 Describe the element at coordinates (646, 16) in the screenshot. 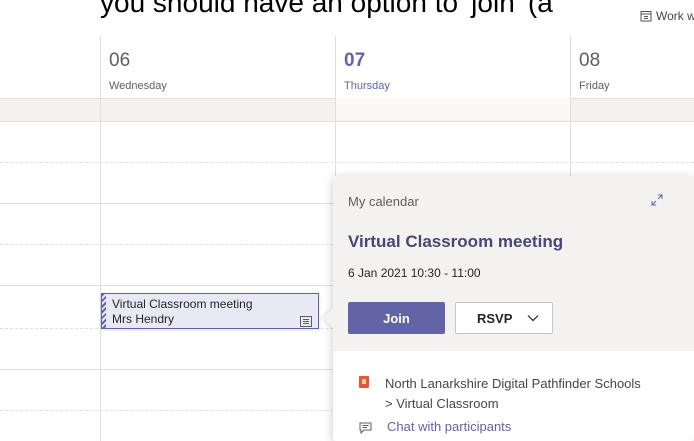

I see `calendar-icon` at that location.